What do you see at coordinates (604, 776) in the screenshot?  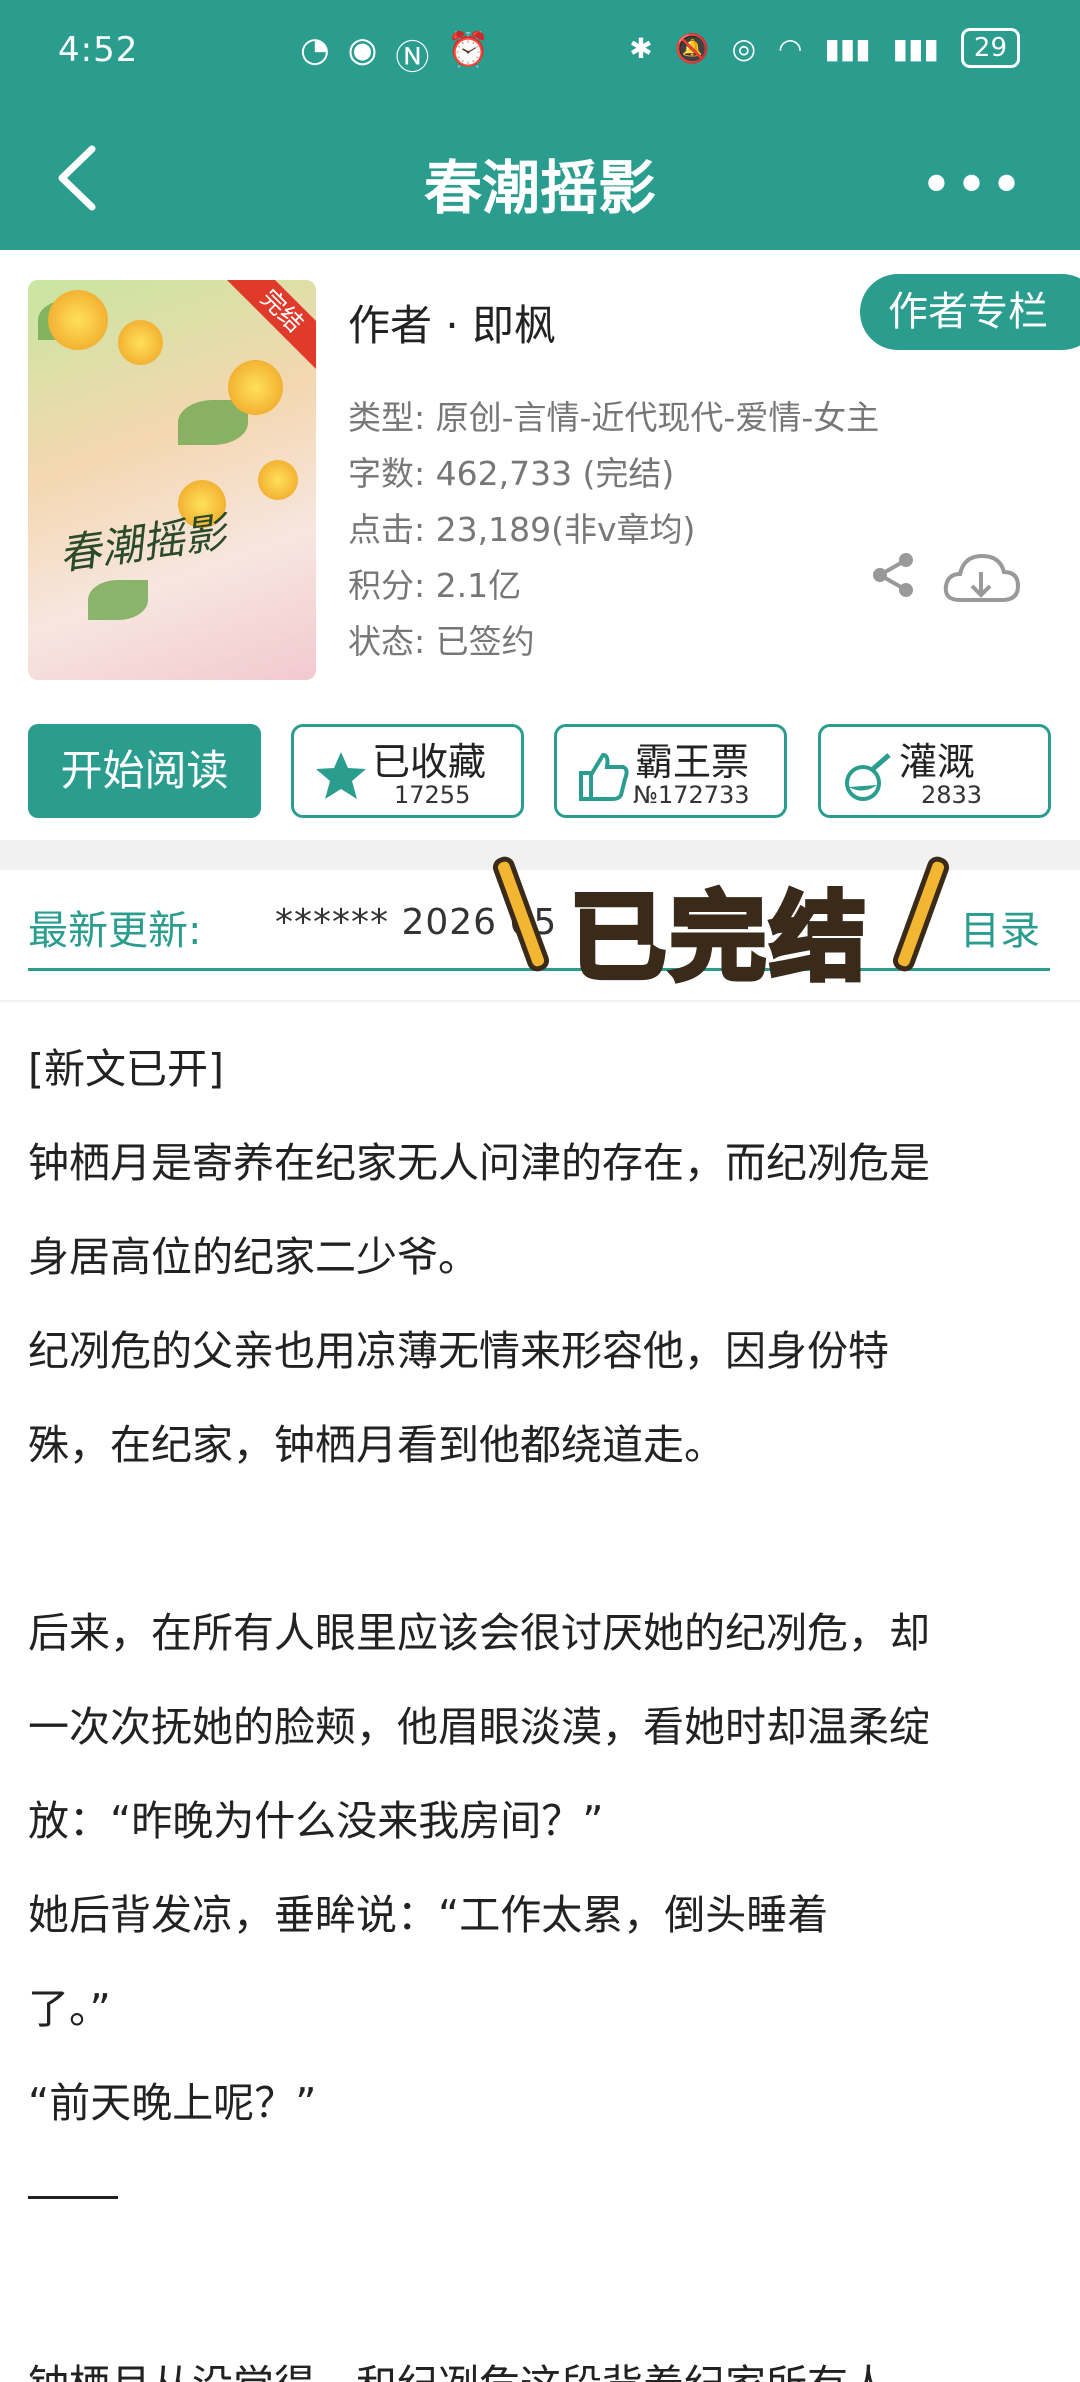 I see `thumbs-up-icon` at bounding box center [604, 776].